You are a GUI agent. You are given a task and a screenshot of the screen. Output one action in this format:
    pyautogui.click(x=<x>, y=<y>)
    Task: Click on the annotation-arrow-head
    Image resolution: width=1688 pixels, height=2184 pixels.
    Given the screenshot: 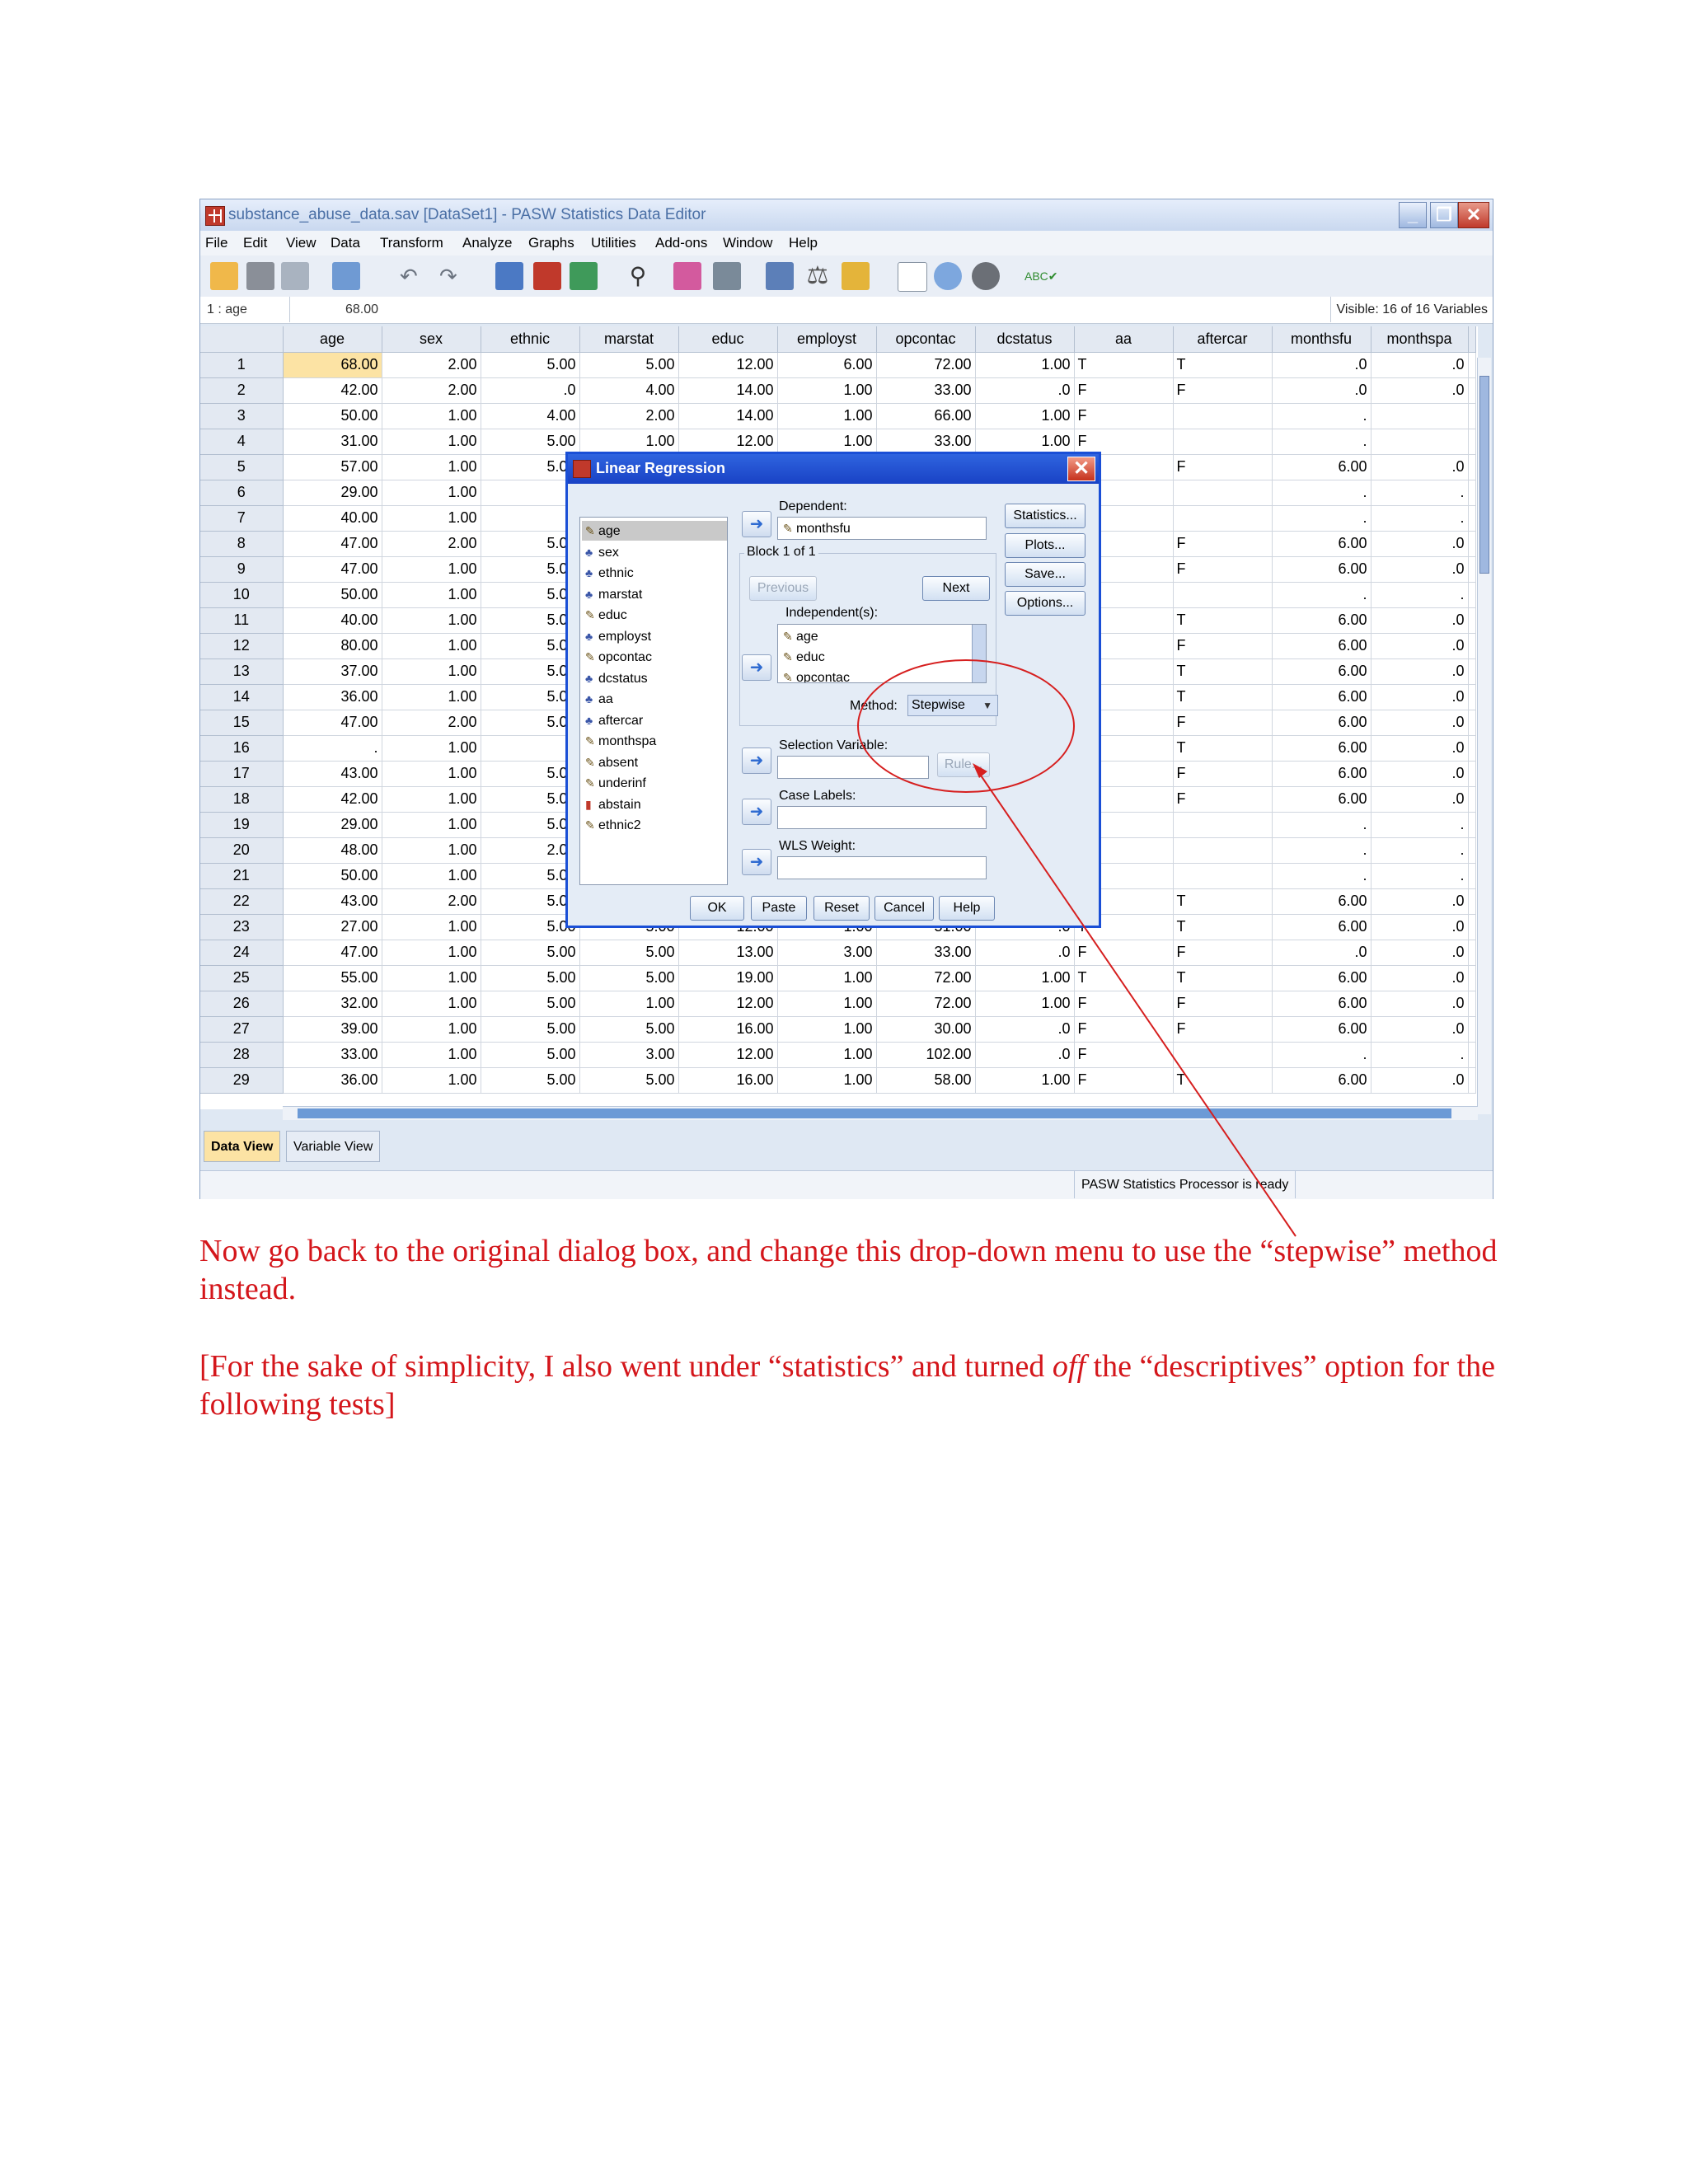 What is the action you would take?
    pyautogui.click(x=980, y=770)
    